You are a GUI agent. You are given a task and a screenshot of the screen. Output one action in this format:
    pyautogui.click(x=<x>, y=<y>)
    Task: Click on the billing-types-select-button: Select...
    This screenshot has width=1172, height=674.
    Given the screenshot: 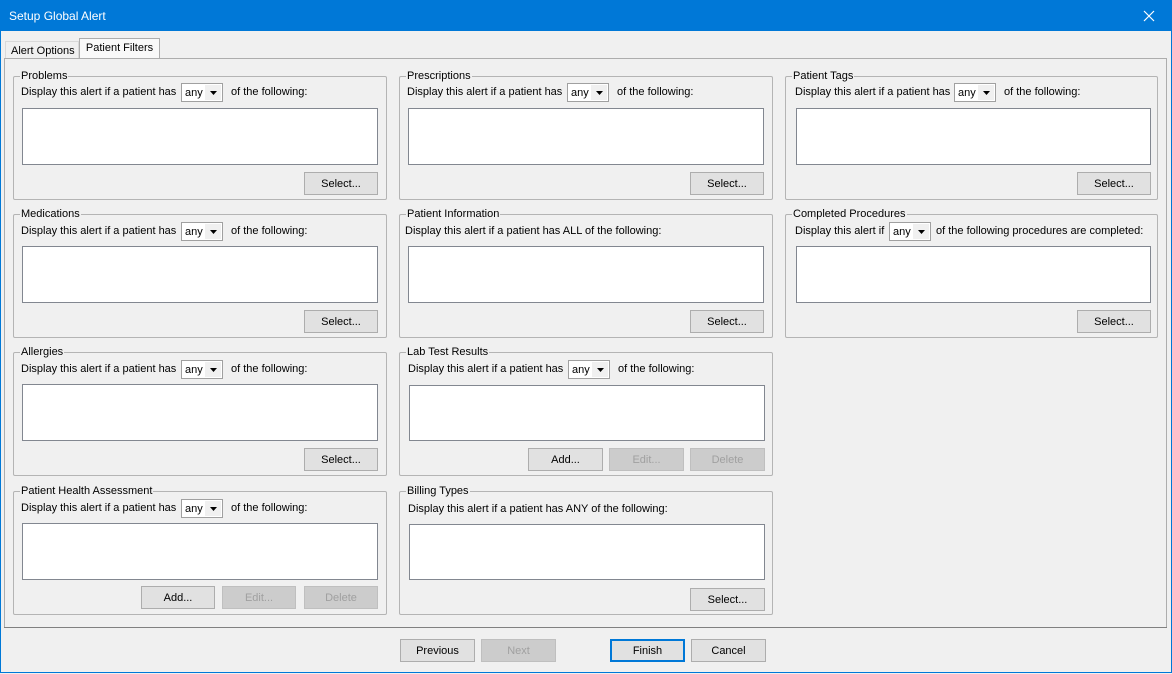 What is the action you would take?
    pyautogui.click(x=727, y=599)
    